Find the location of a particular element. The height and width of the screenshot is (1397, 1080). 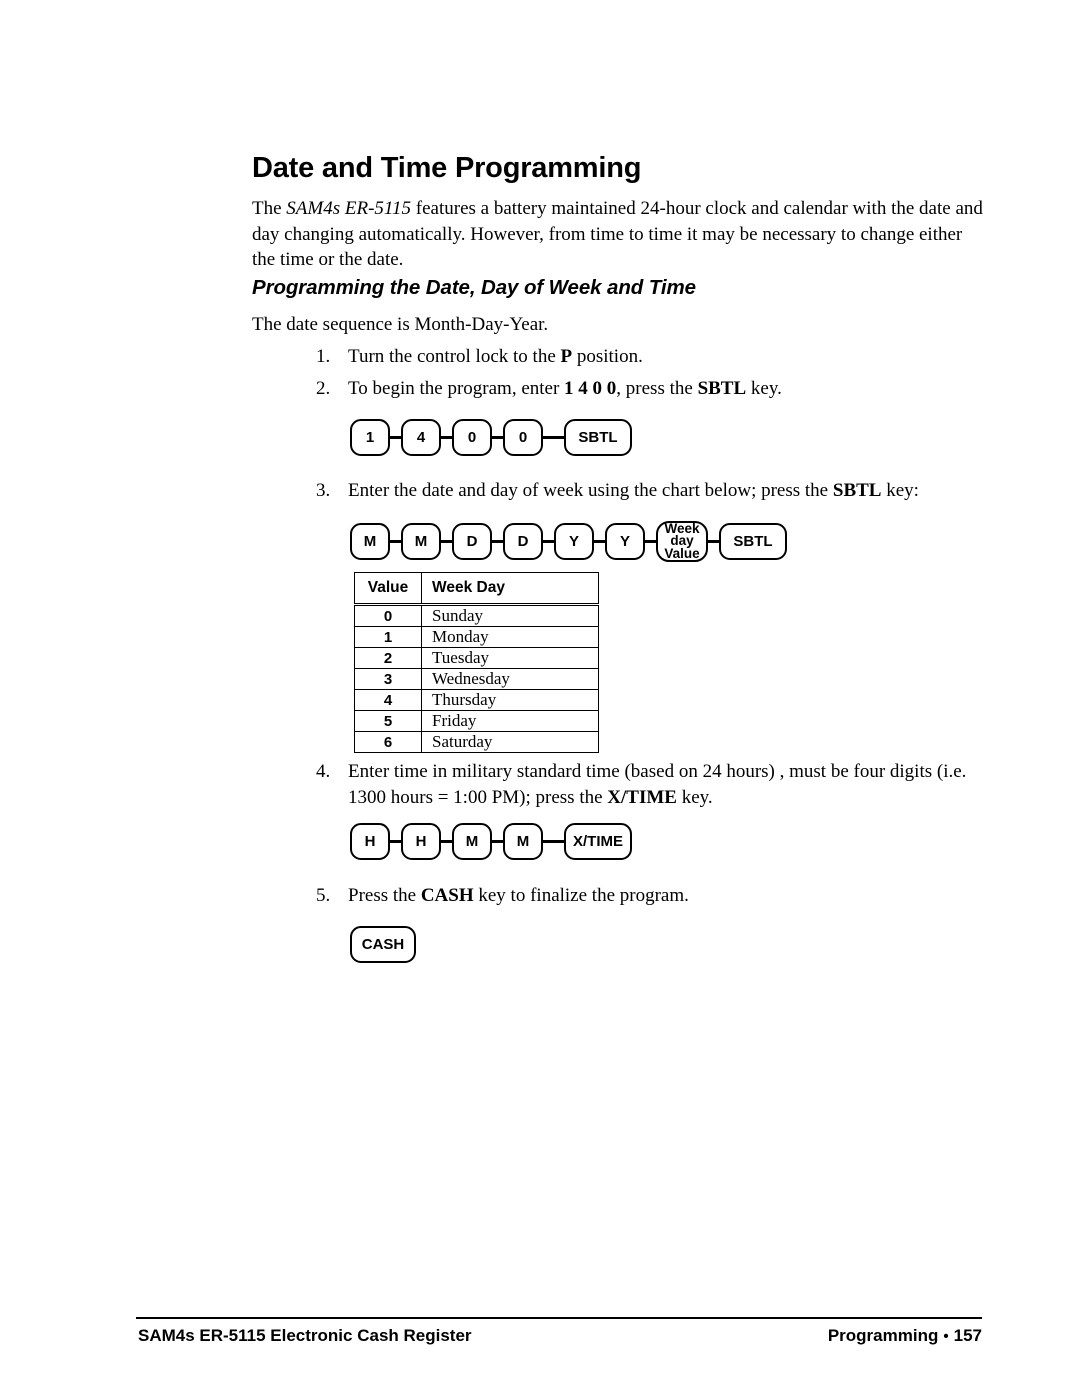

cell-day: Saturday is located at coordinates (510, 742).